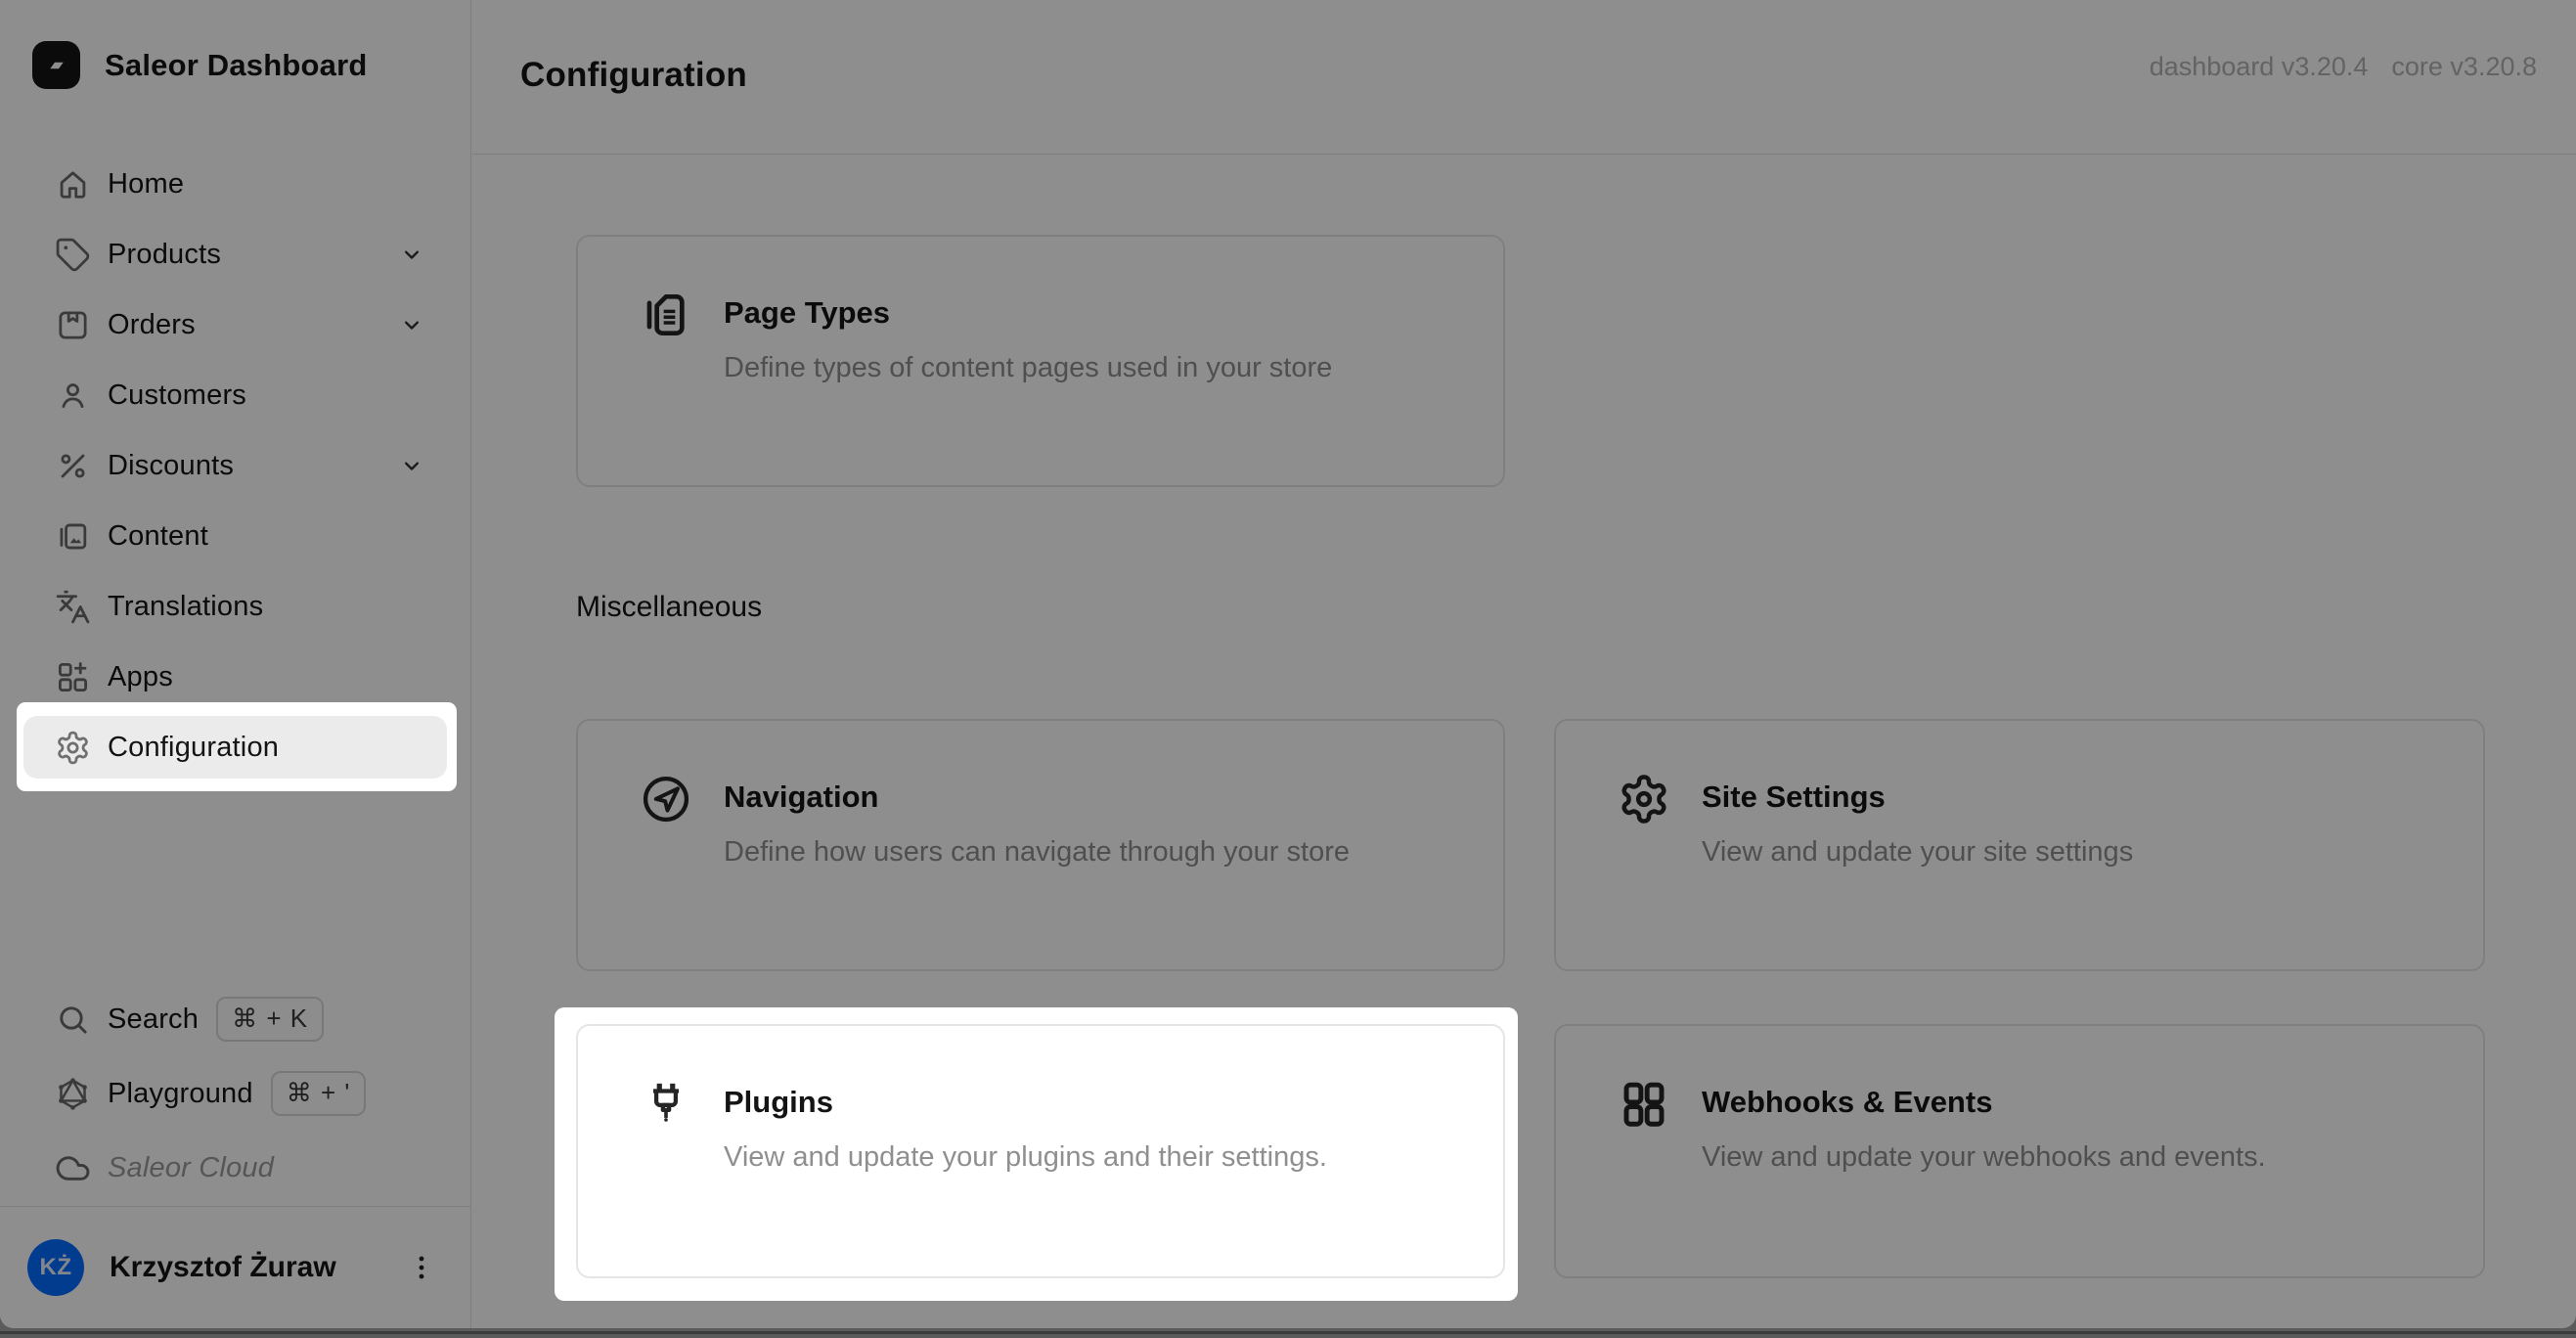 The image size is (2576, 1338). I want to click on sidebar-item-label: Configuration, so click(194, 747).